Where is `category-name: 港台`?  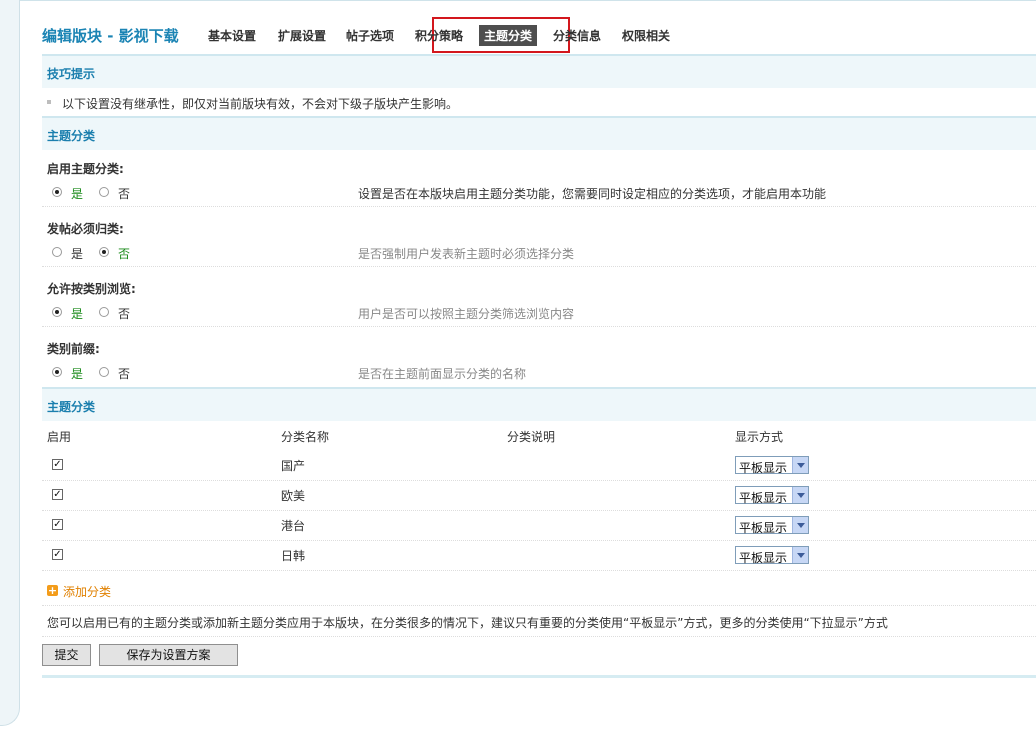
category-name: 港台 is located at coordinates (293, 526).